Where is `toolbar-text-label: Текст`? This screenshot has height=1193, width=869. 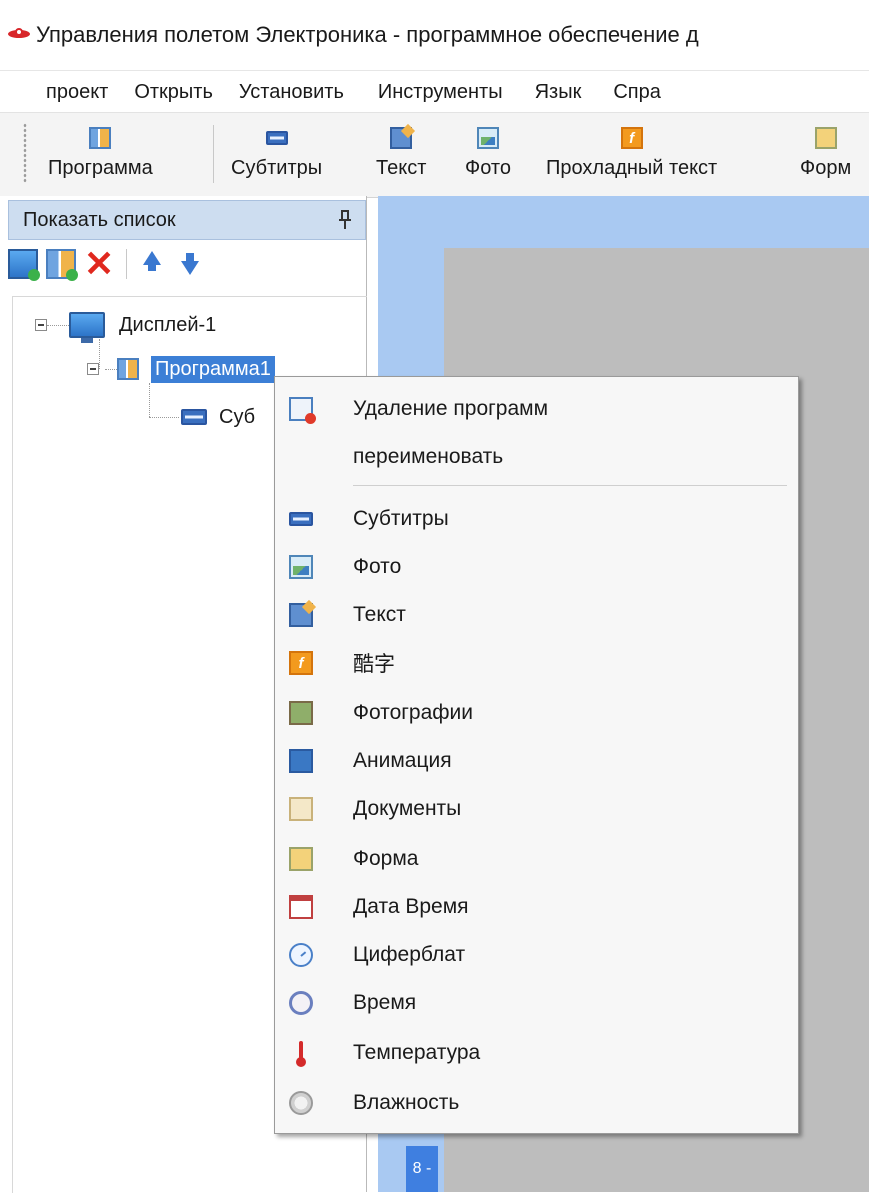
toolbar-text-label: Текст is located at coordinates (401, 168).